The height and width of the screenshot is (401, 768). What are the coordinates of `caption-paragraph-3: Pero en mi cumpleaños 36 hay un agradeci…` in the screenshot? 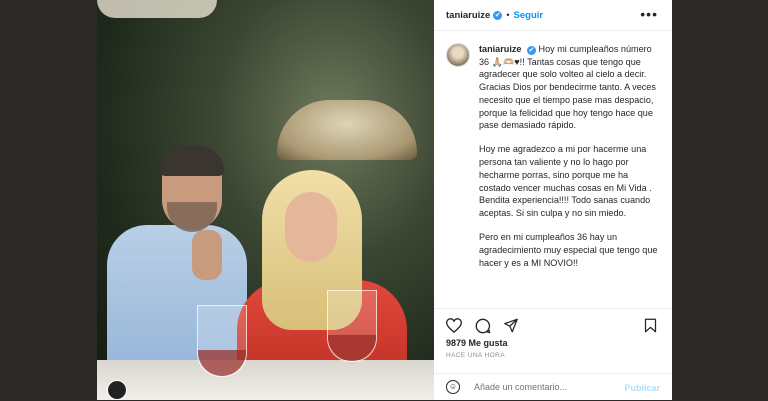 It's located at (568, 250).